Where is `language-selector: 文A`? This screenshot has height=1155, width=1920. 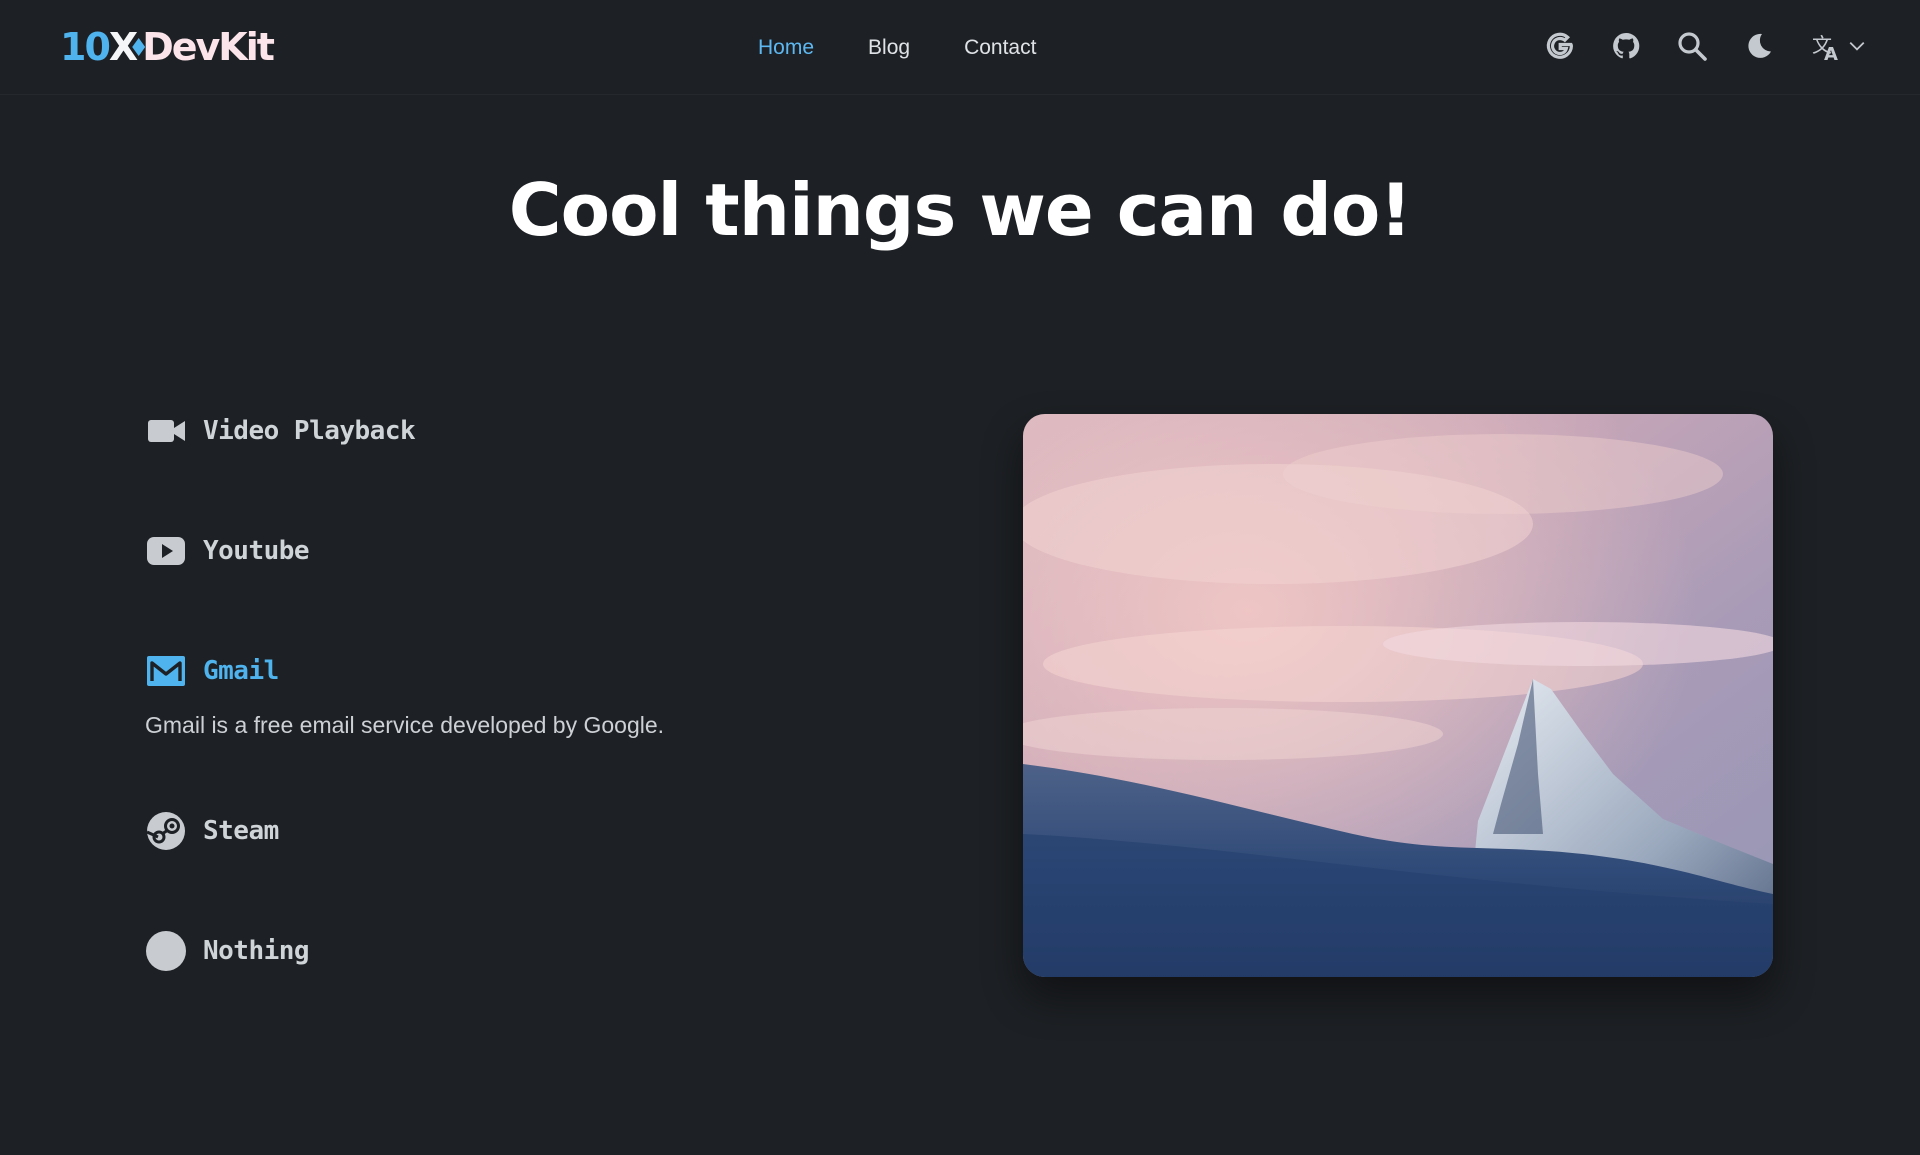
language-selector: 文A is located at coordinates (1838, 46).